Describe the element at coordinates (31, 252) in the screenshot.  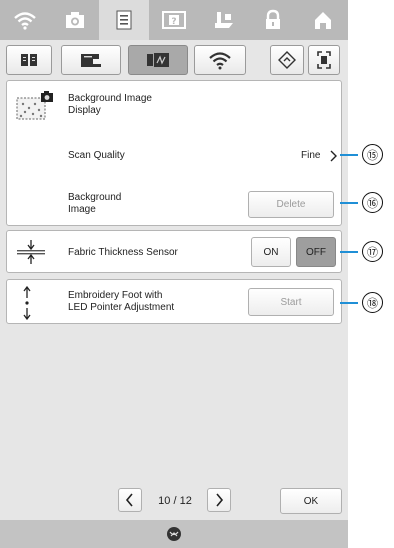
I see `fabric-thickness-icon` at that location.